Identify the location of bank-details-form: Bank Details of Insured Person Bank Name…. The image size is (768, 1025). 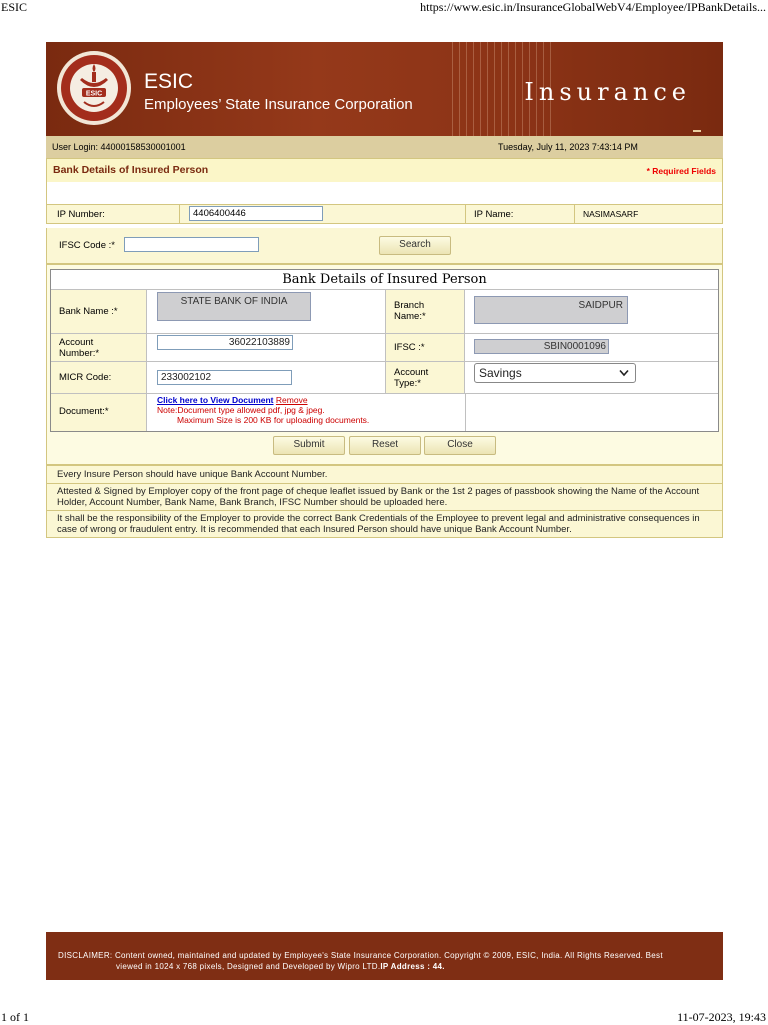
(384, 350).